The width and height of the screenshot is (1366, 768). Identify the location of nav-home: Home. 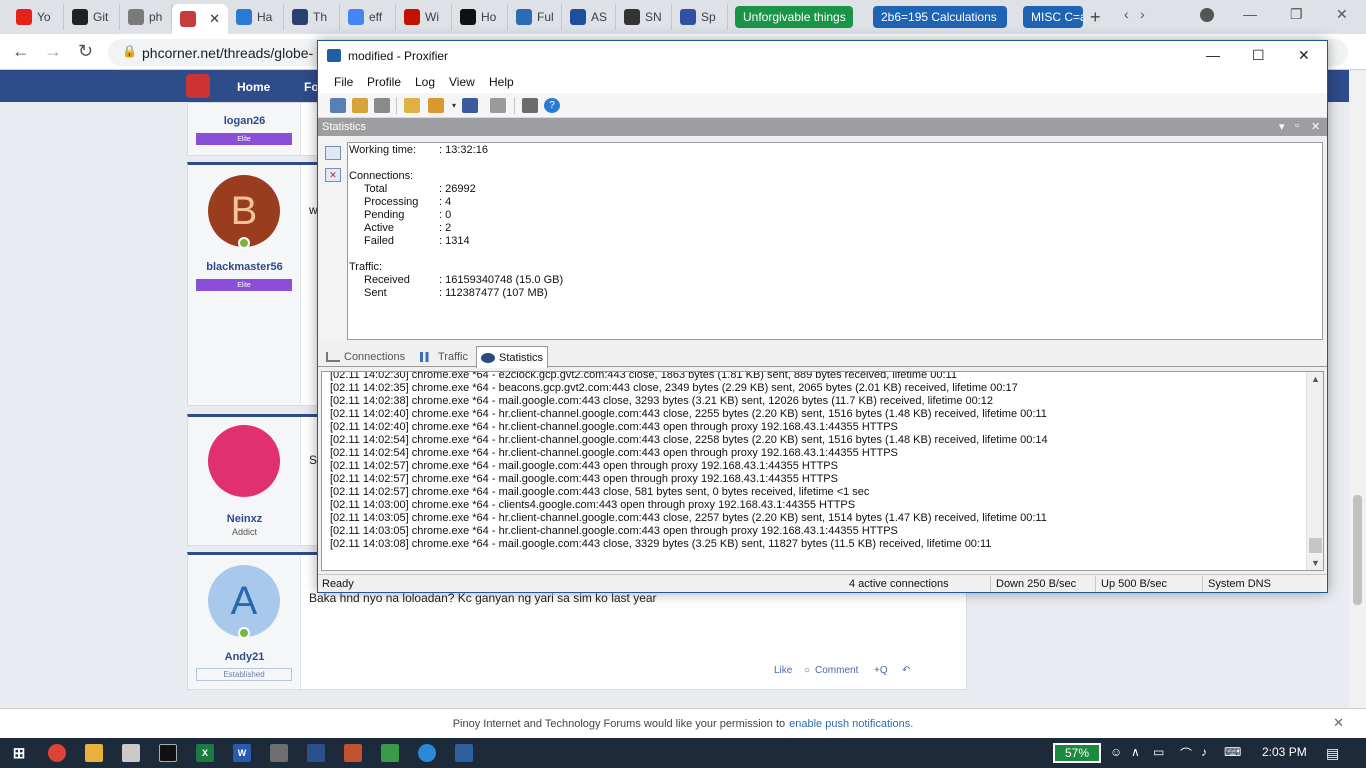
(253, 87).